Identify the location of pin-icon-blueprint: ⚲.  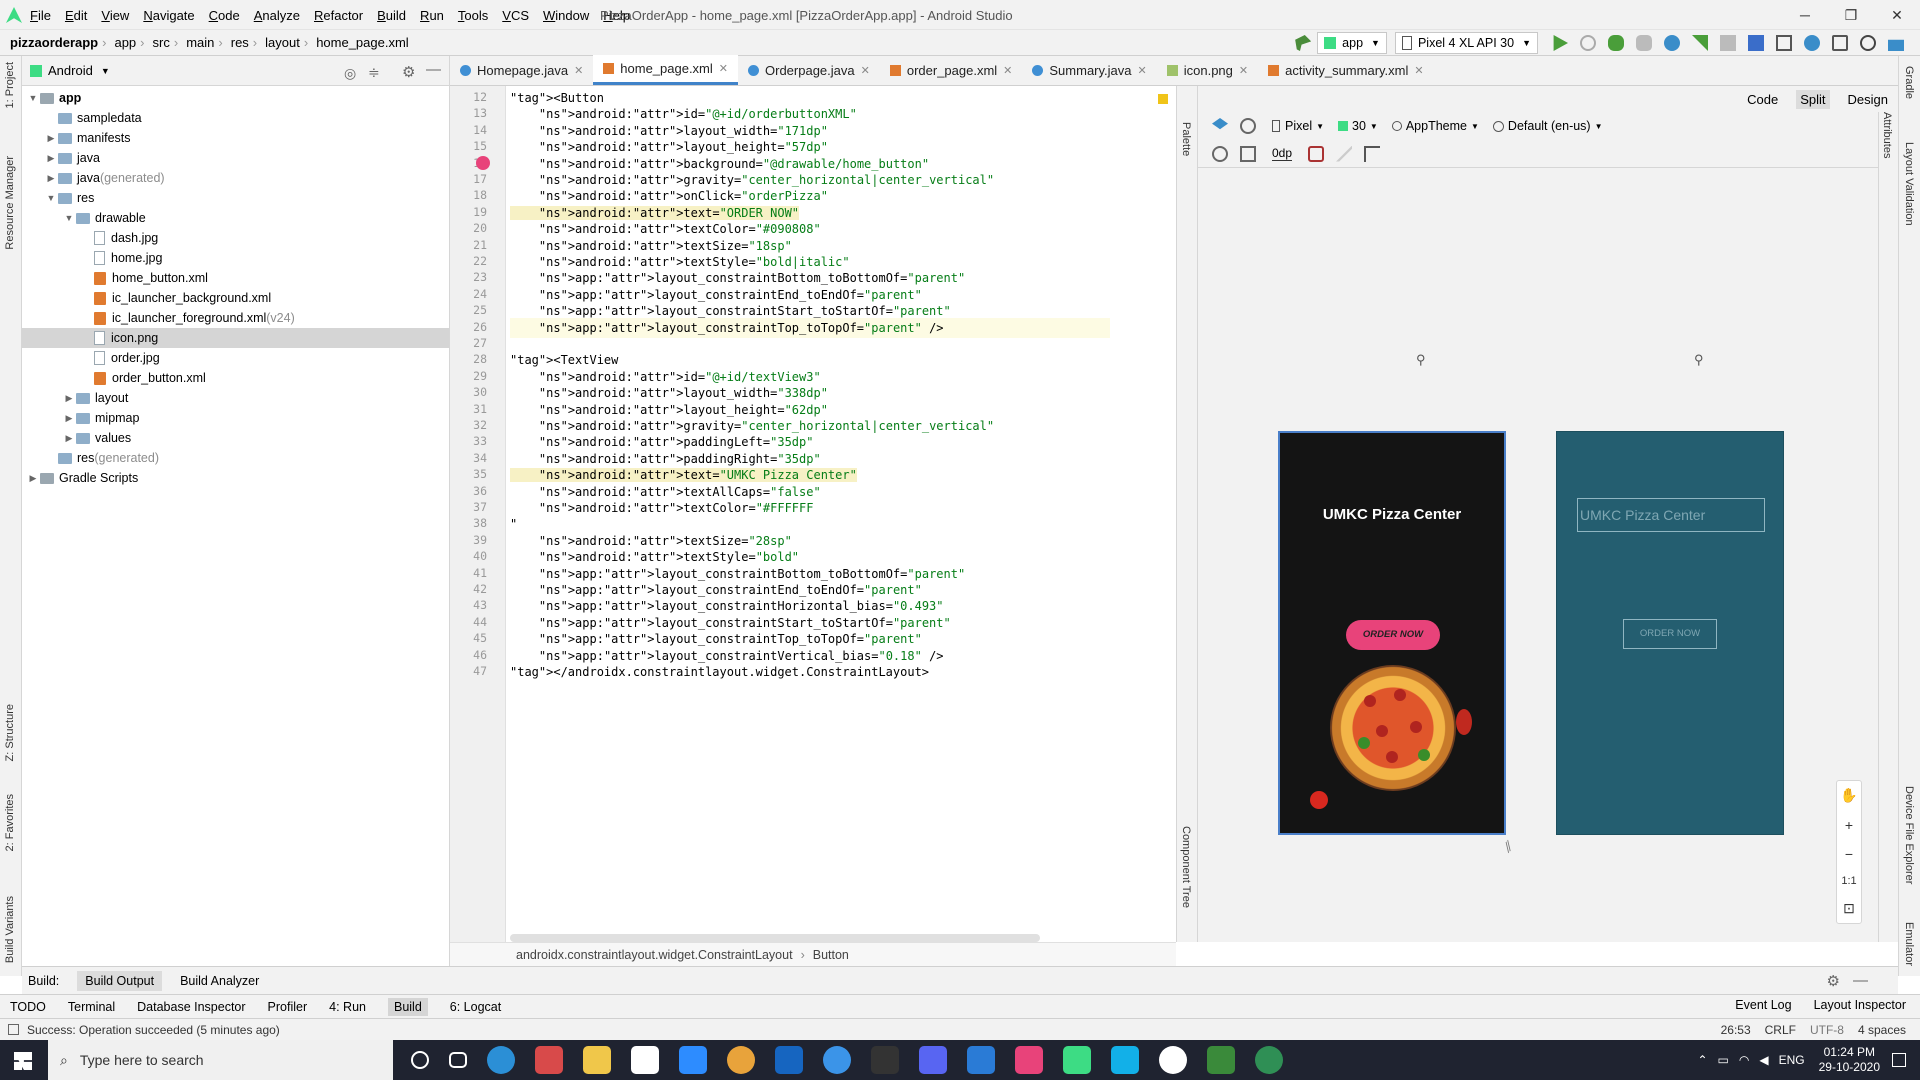
(1699, 360).